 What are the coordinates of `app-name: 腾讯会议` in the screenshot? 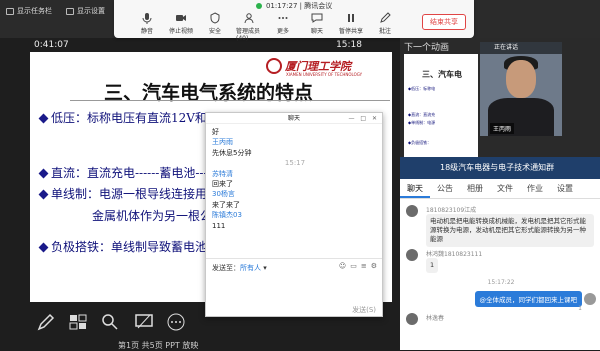 It's located at (318, 6).